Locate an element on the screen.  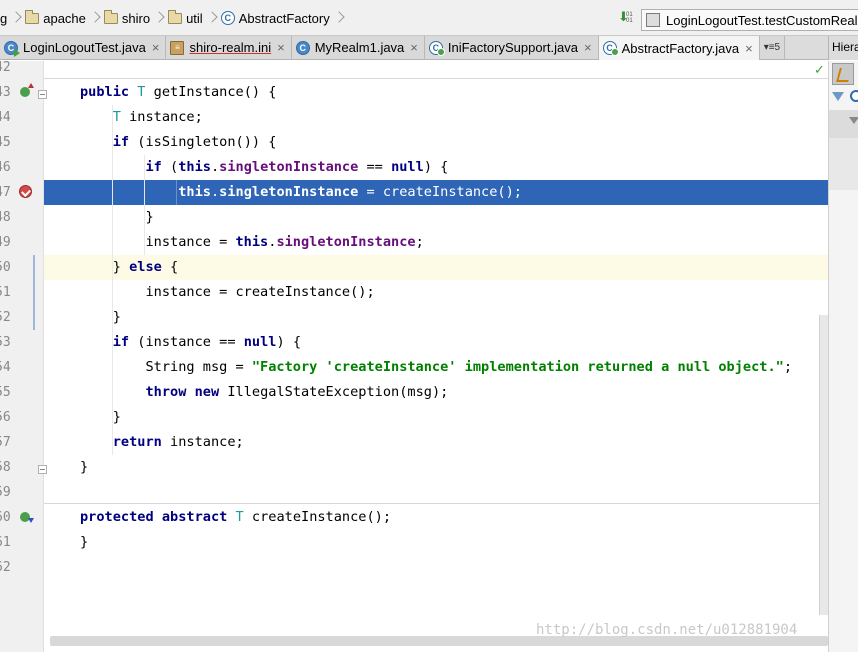
line-number: 44 is located at coordinates (7, 117).